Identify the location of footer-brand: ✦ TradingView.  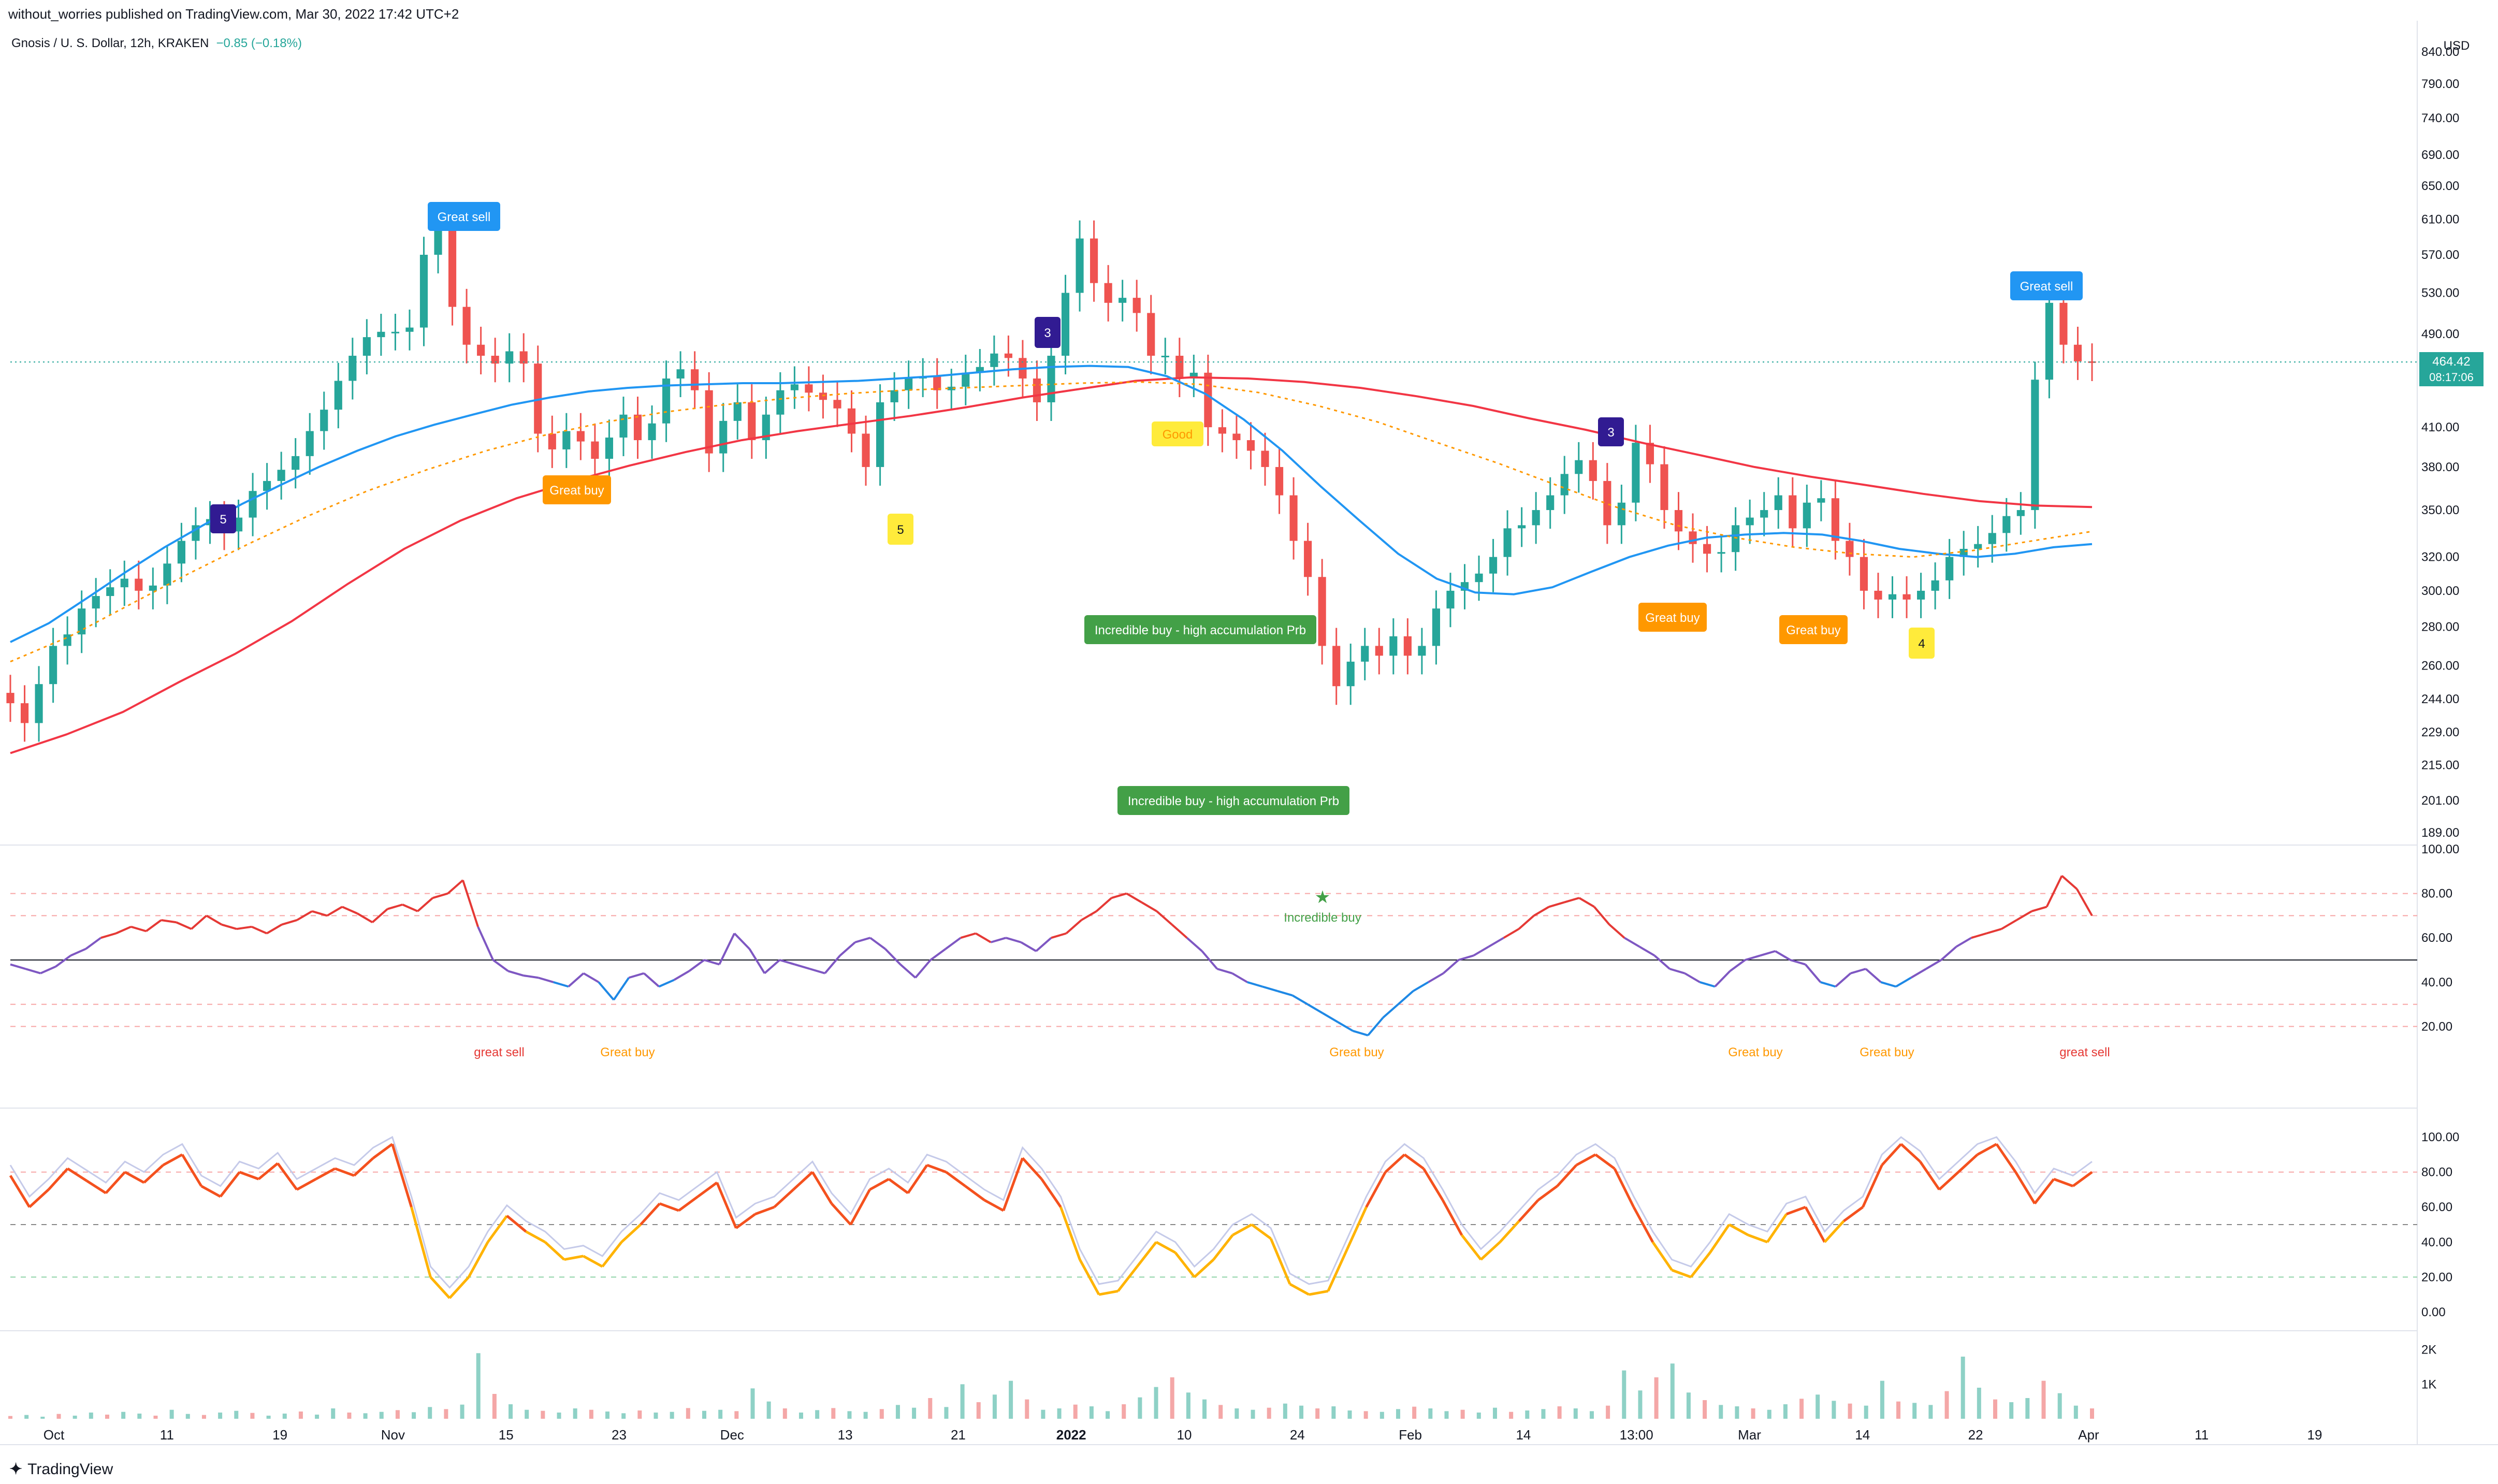
(61, 1469).